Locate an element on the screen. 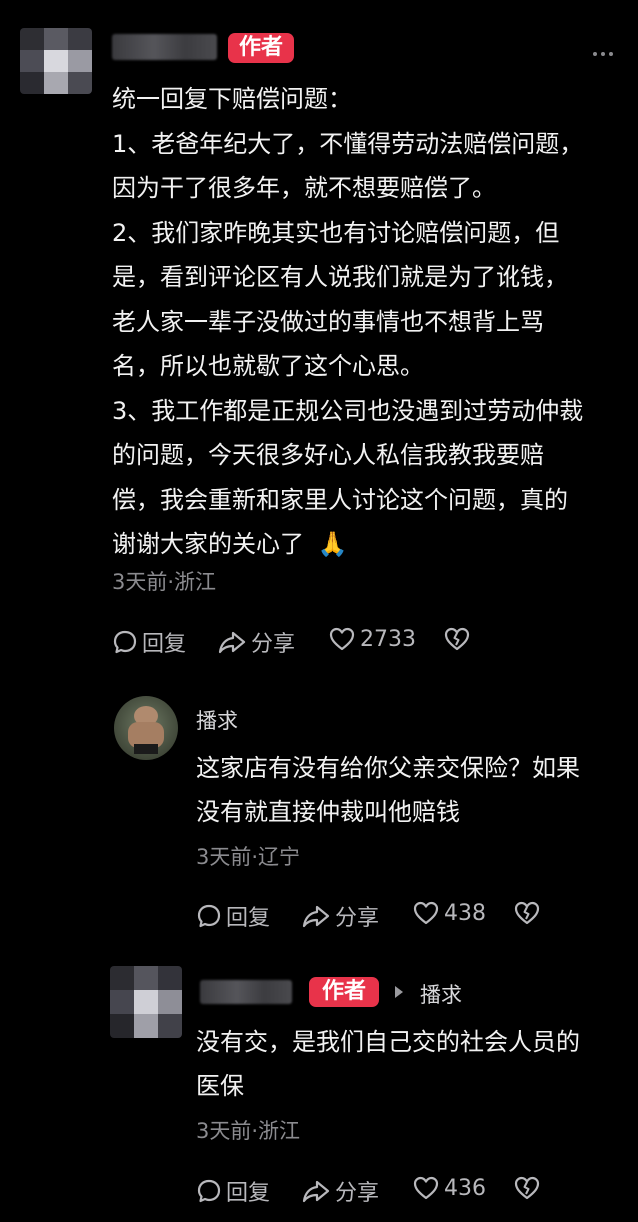 The height and width of the screenshot is (1222, 638). reply-body: 这家店有没有给你父亲交保险？如果 没有就直接仲裁叫他赔钱 is located at coordinates (388, 790).